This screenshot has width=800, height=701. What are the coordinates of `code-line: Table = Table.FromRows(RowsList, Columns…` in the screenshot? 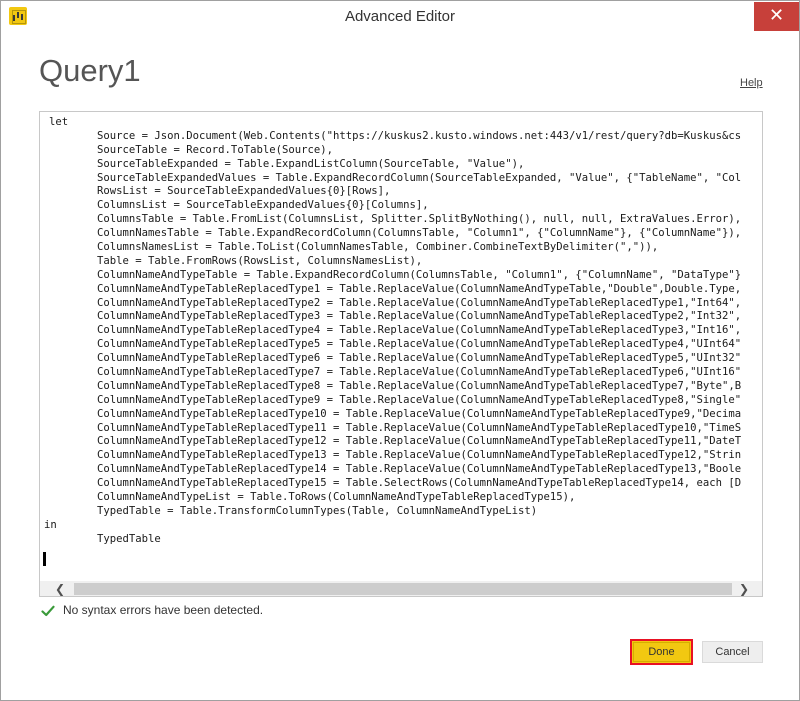 It's located at (260, 260).